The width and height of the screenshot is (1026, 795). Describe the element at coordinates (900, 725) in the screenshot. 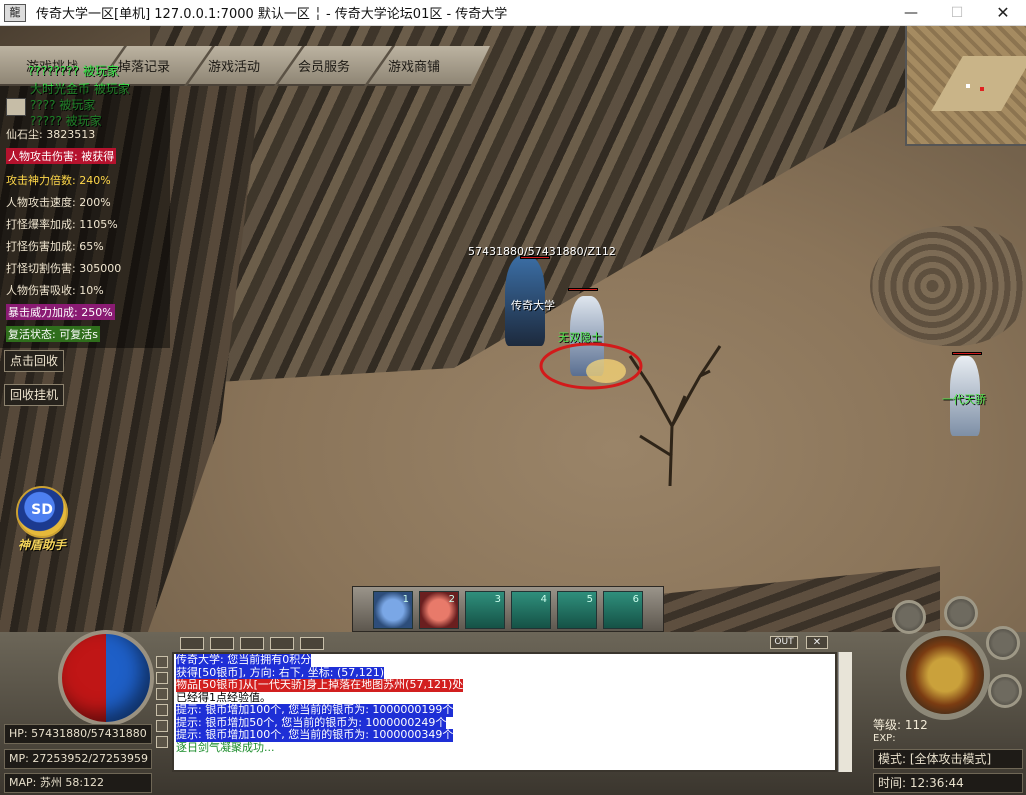

I see `level-readout: 等级: 112` at that location.